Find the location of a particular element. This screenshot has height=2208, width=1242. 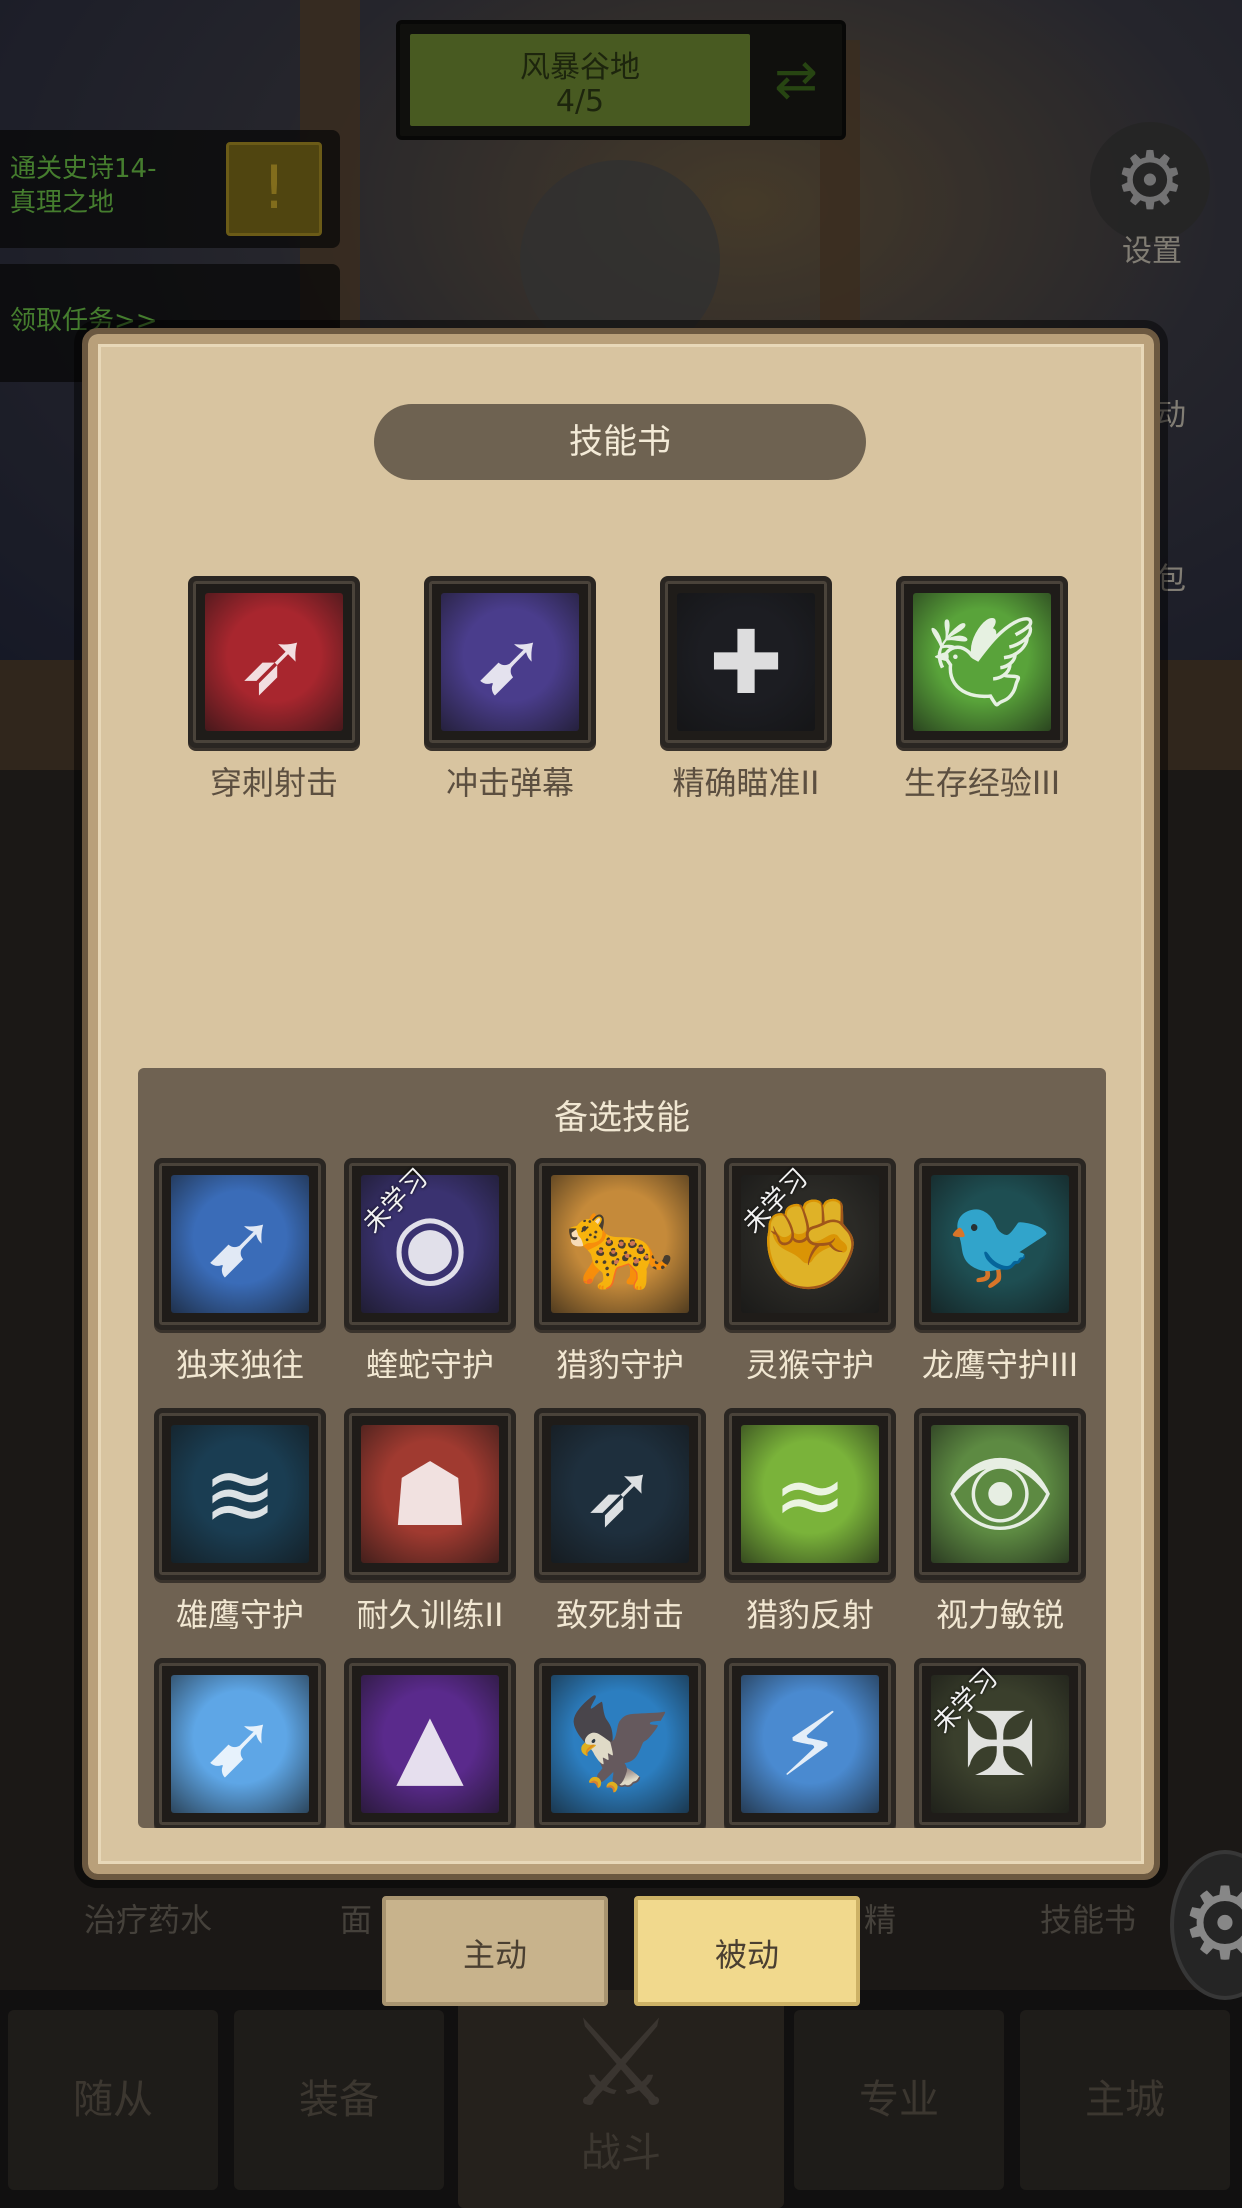

lethal-arrow-icon: ➶ is located at coordinates (620, 1494).